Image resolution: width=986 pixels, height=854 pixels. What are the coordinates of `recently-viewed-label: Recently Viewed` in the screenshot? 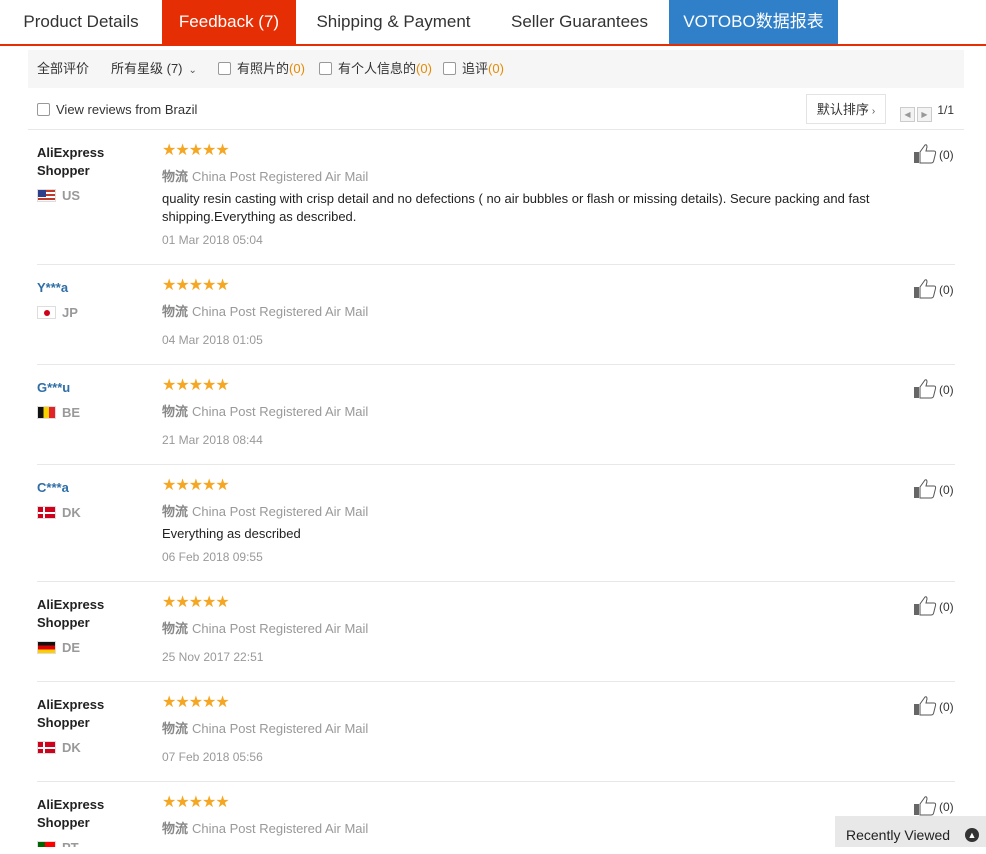 It's located at (898, 835).